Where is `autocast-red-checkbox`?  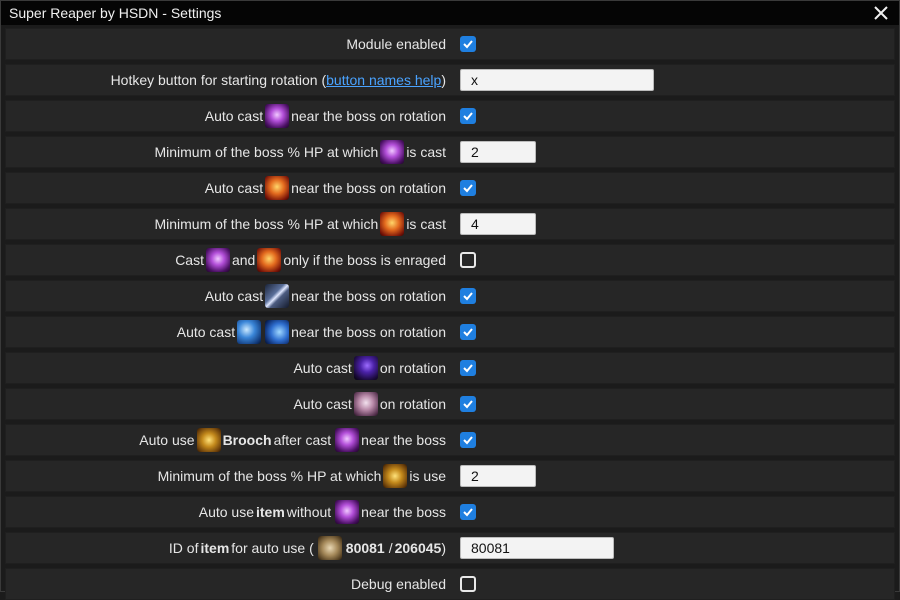 autocast-red-checkbox is located at coordinates (468, 188).